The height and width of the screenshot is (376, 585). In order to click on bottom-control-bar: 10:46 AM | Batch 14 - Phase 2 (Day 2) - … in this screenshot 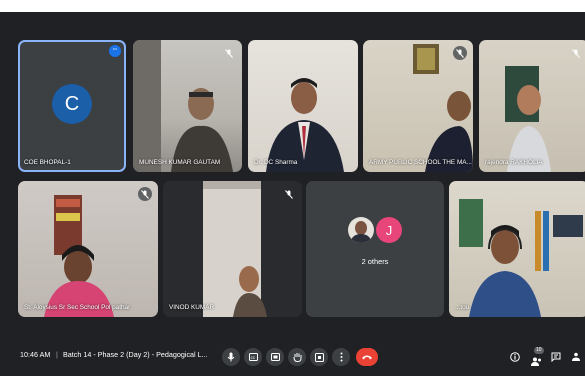, I will do `click(292, 354)`.